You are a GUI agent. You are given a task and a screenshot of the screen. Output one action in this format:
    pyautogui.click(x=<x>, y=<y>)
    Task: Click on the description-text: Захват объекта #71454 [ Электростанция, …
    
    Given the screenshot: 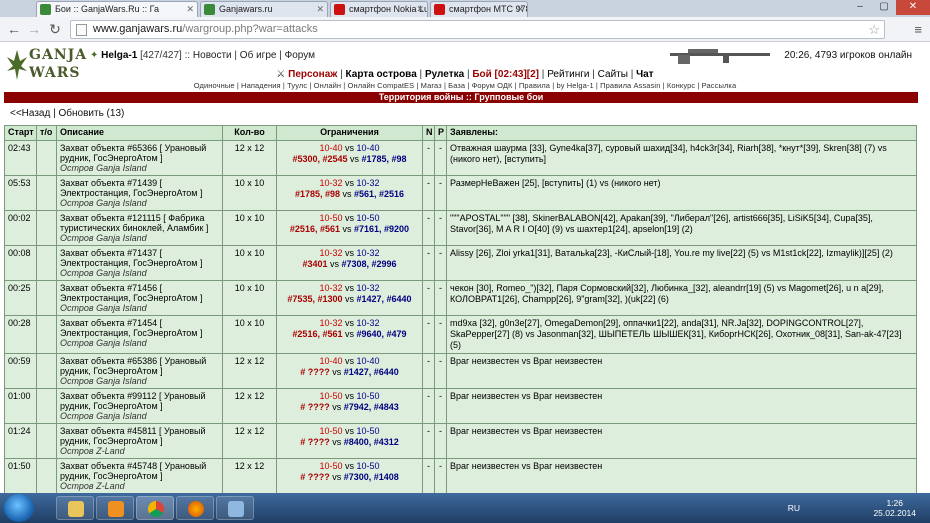 What is the action you would take?
    pyautogui.click(x=139, y=328)
    